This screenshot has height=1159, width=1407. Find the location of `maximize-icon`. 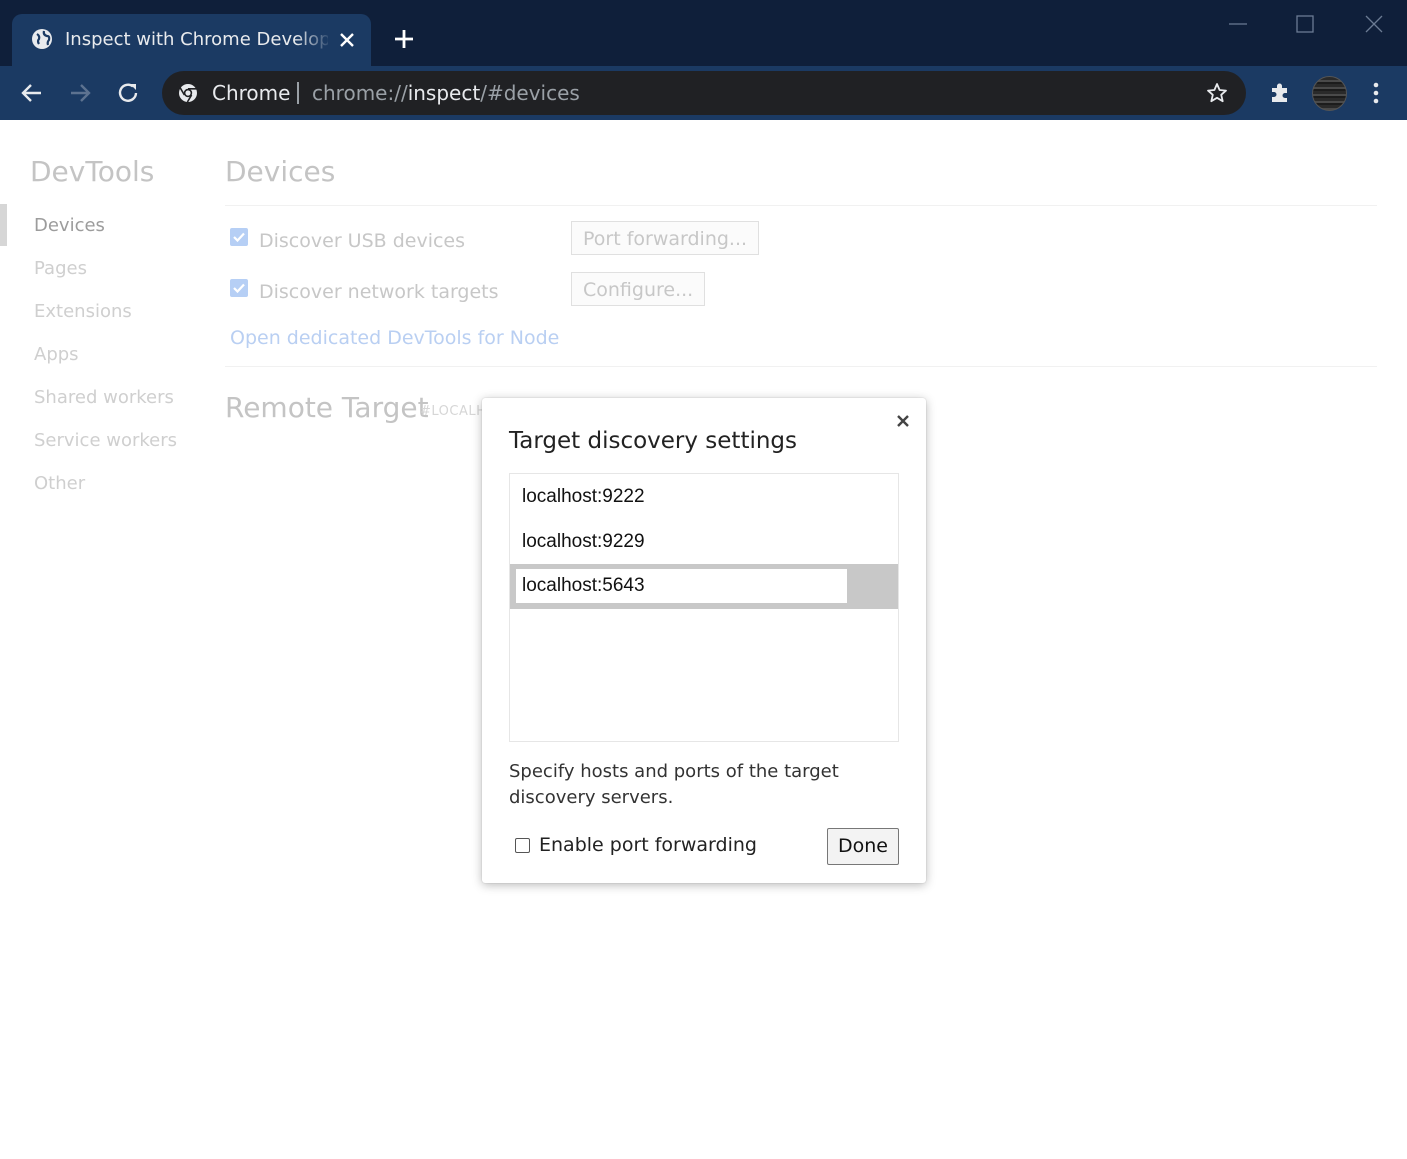

maximize-icon is located at coordinates (1305, 24).